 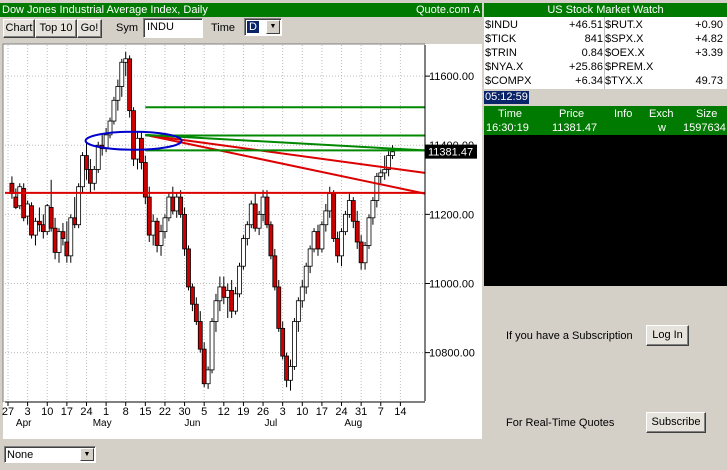 What do you see at coordinates (243, 412) in the screenshot?
I see `x-tick-label: 19` at bounding box center [243, 412].